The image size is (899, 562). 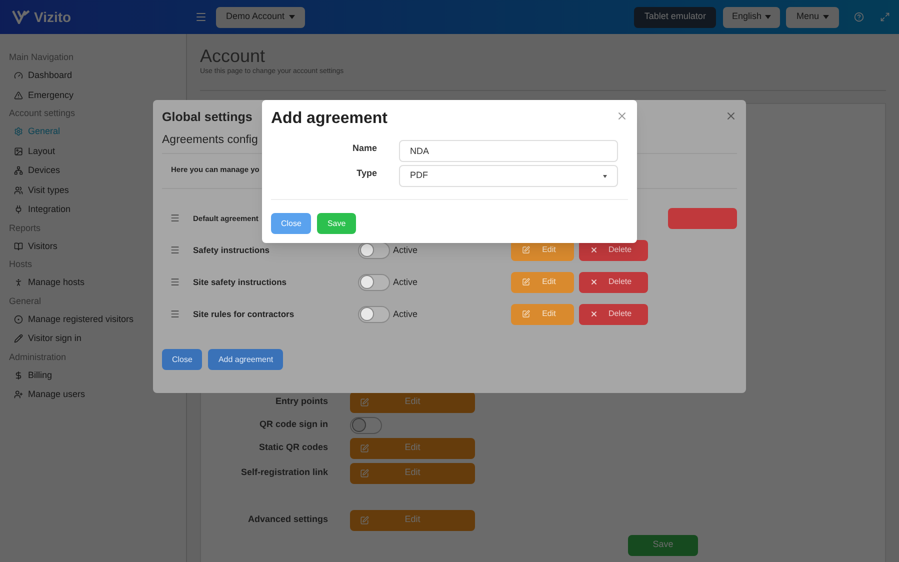 I want to click on sidebar-item: Emergency, so click(x=51, y=95).